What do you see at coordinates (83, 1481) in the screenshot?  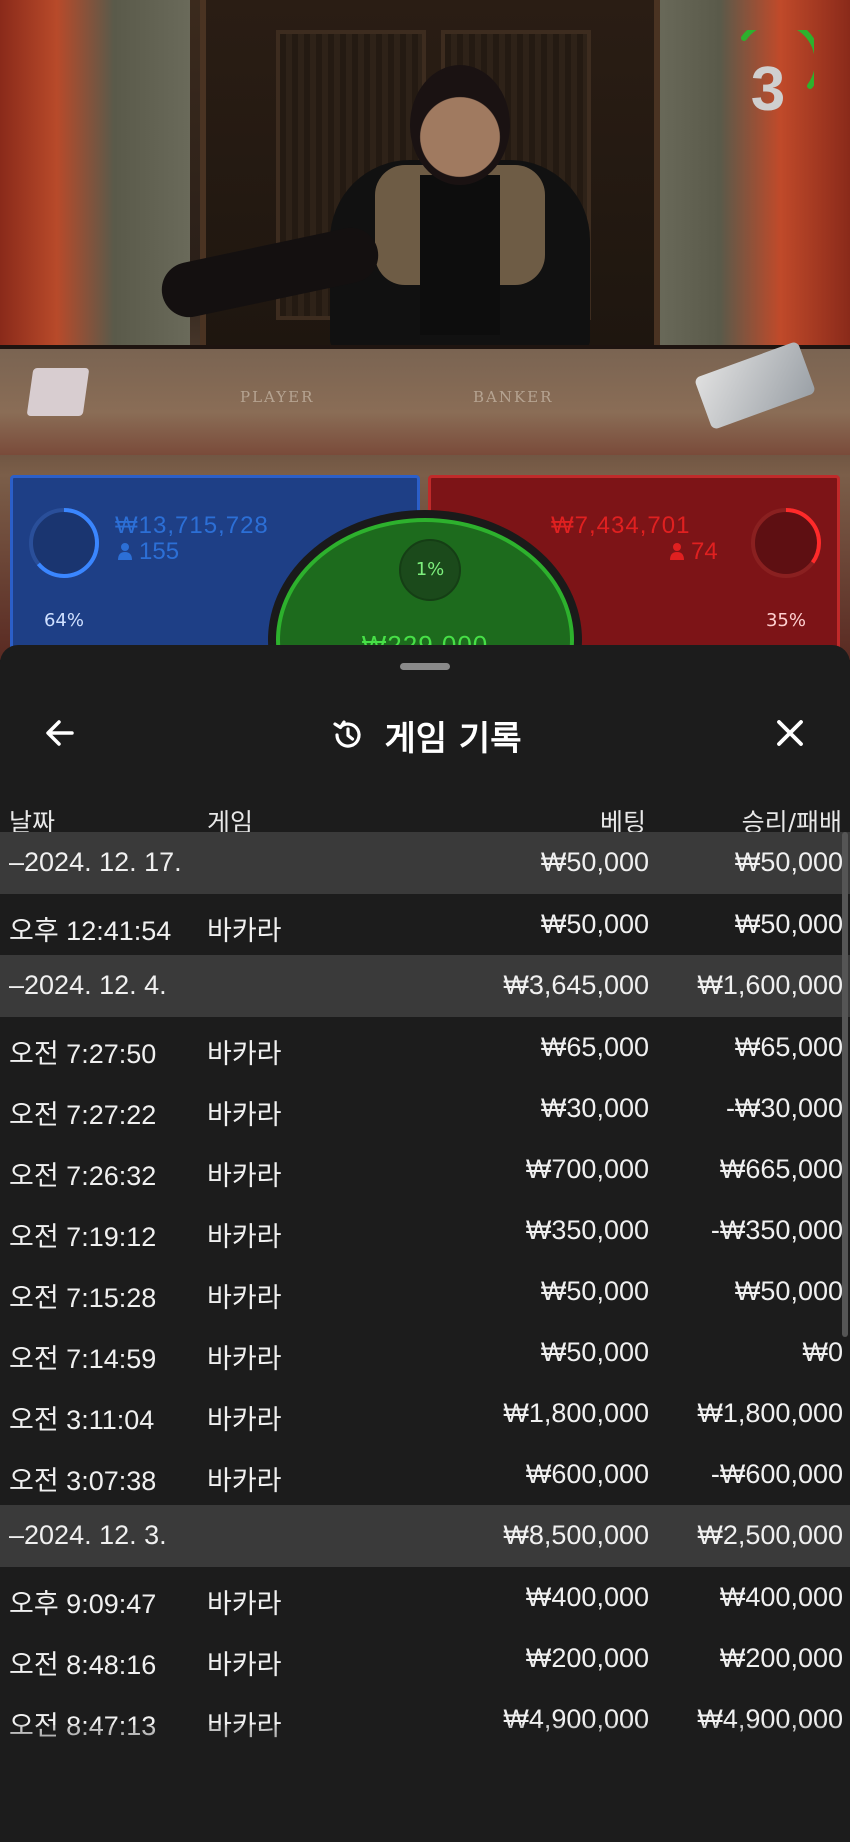 I see `row-time: 오전 3:07:38` at bounding box center [83, 1481].